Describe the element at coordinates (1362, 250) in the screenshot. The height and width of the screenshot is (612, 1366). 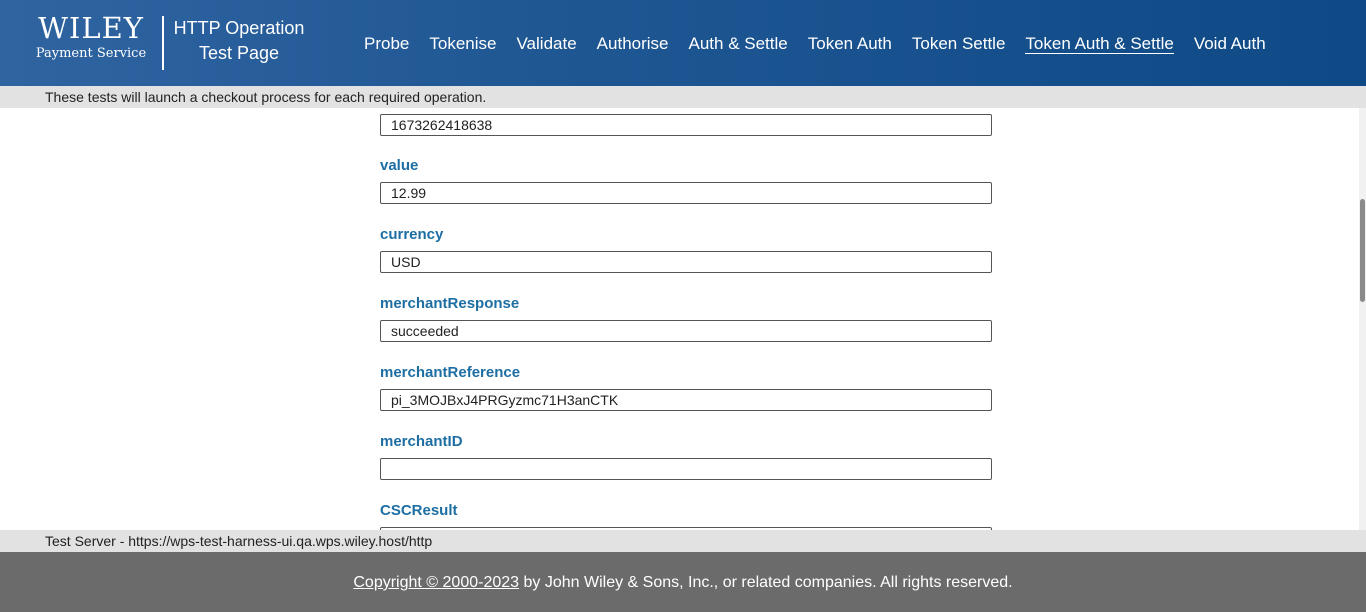
I see `scrollbar-thumb` at that location.